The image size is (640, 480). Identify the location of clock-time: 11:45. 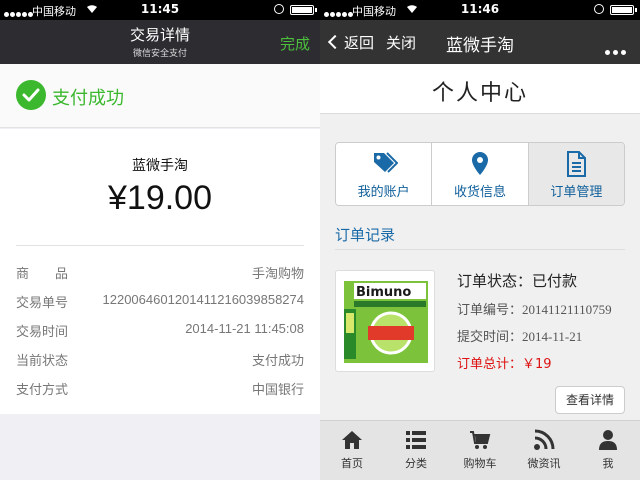
(160, 9).